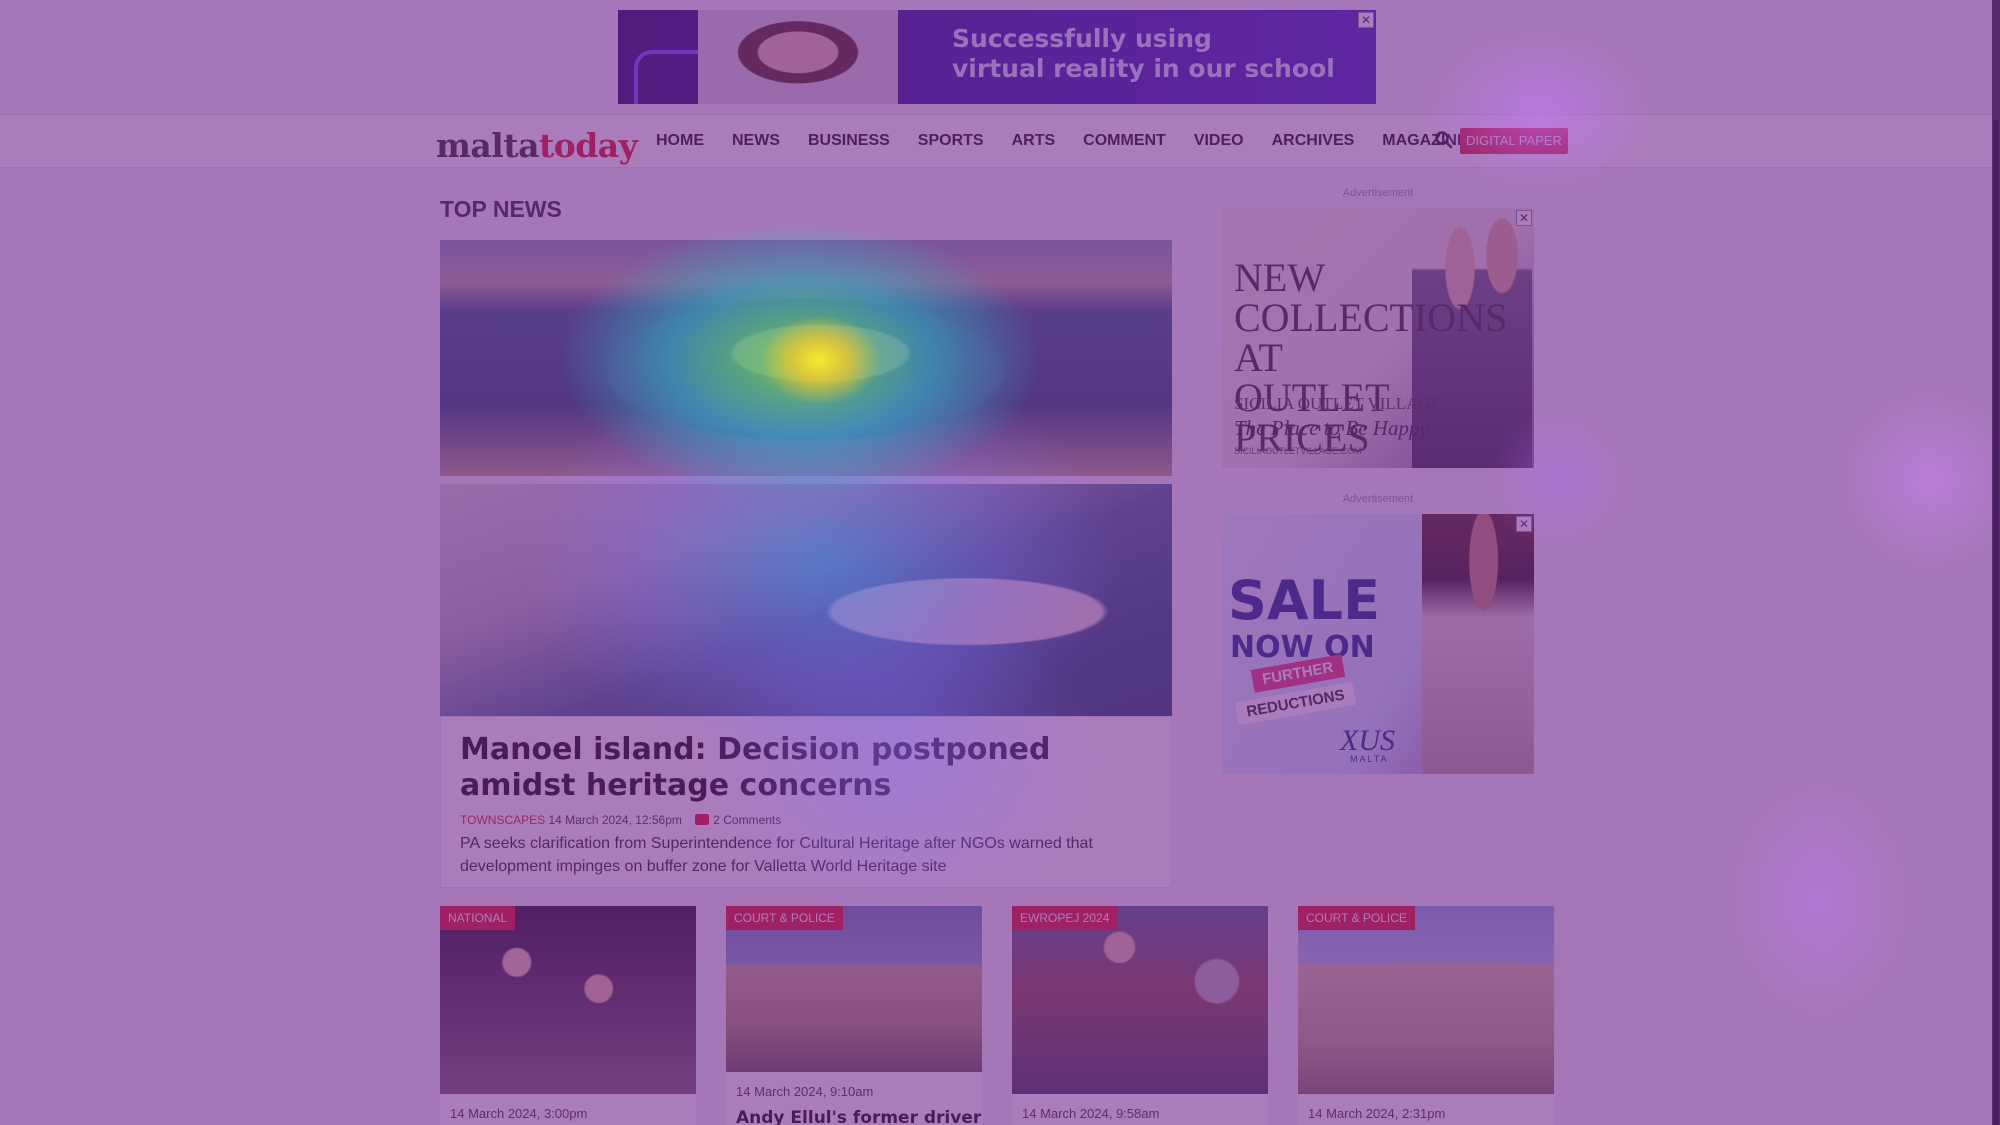 This screenshot has height=1125, width=2000. Describe the element at coordinates (1219, 141) in the screenshot. I see `nav-video: VIDEO` at that location.